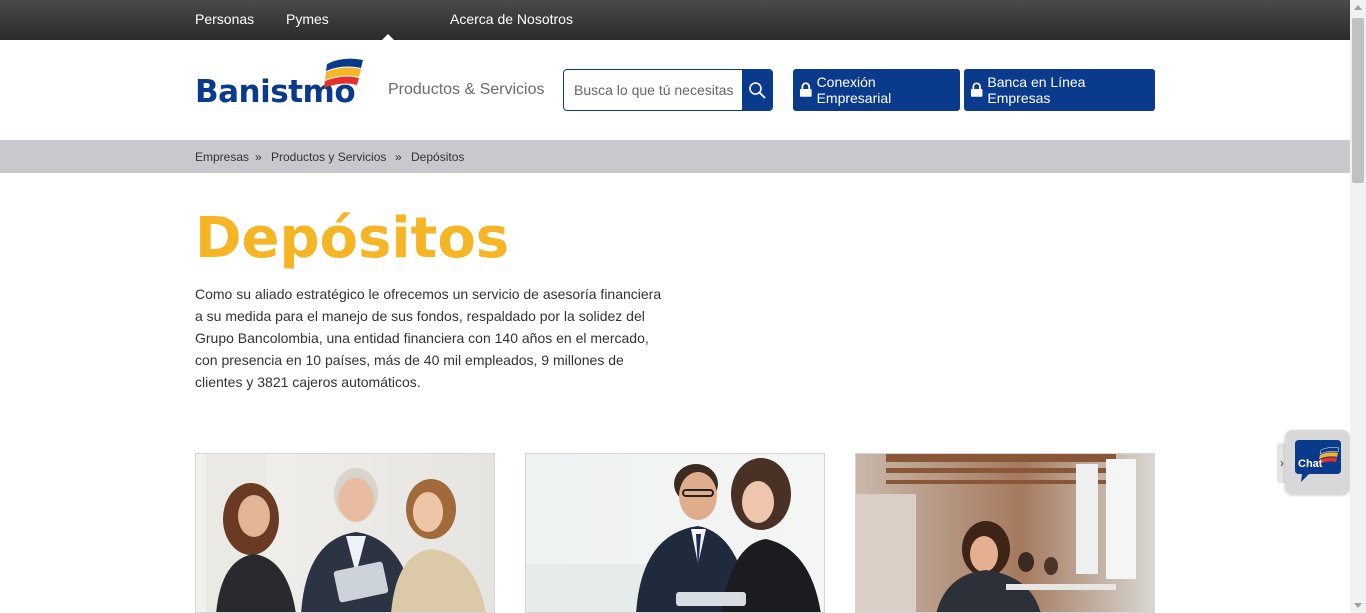  What do you see at coordinates (466, 90) in the screenshot?
I see `products-services-link: Productos & Servicios` at bounding box center [466, 90].